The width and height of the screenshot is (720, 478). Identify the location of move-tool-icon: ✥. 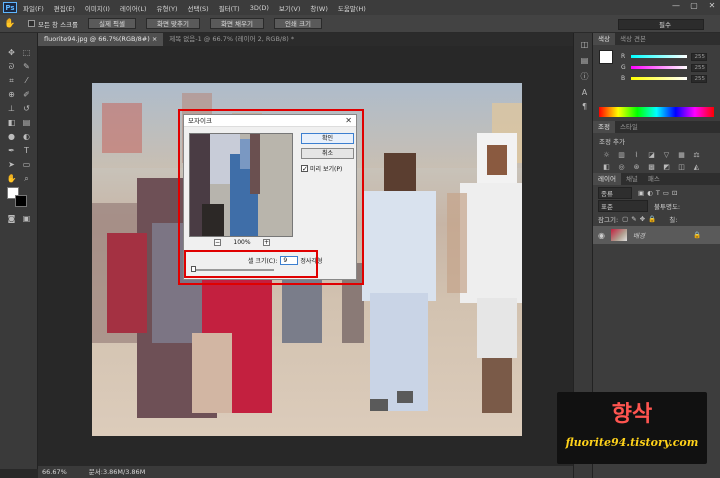
(11, 52).